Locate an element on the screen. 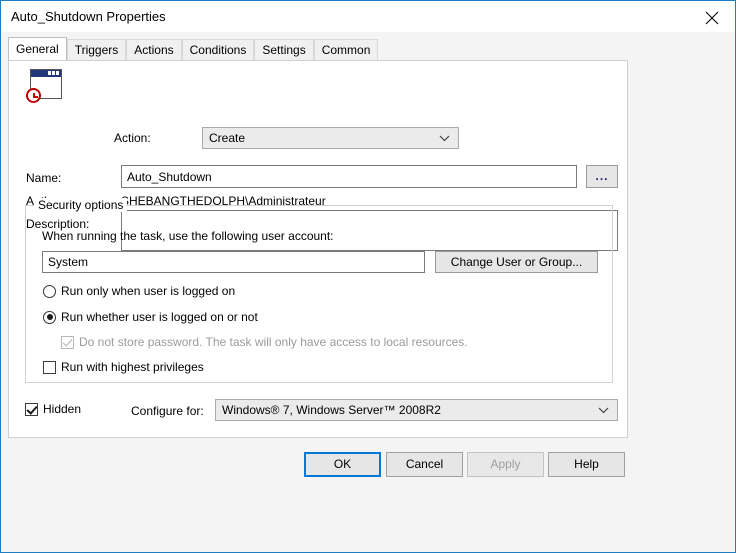 The width and height of the screenshot is (736, 553). checkbox-hidden: Hidden is located at coordinates (53, 409).